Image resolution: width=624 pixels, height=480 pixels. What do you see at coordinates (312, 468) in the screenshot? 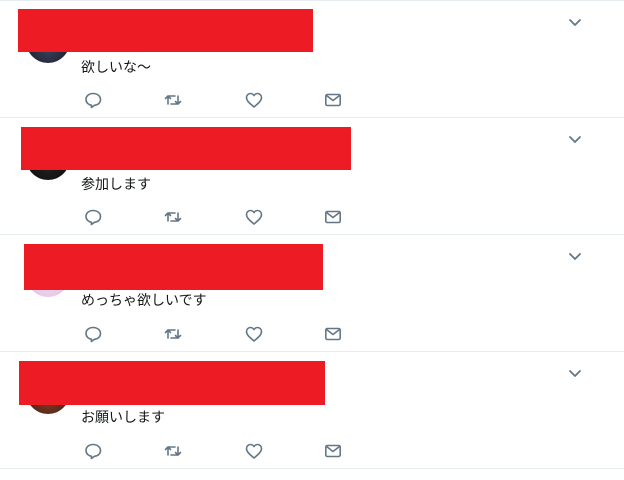
I see `divider` at bounding box center [312, 468].